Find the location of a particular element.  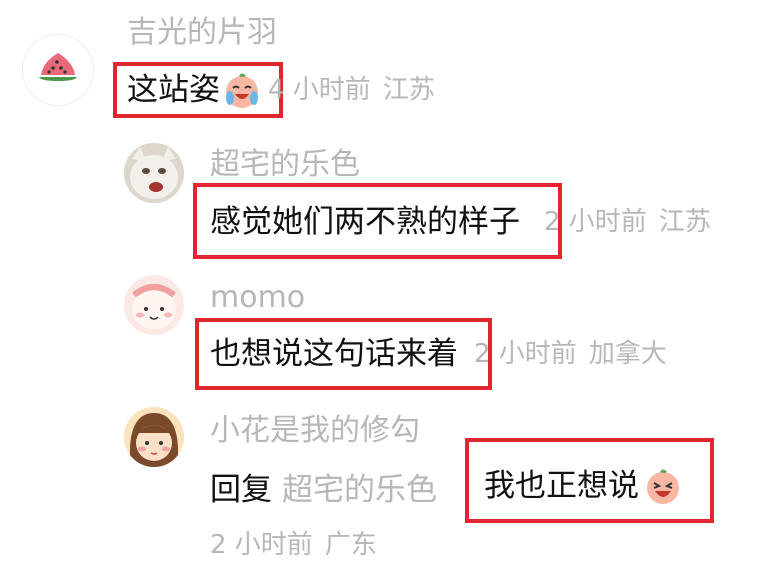

pink-cartoon-avatar-icon is located at coordinates (154, 305).